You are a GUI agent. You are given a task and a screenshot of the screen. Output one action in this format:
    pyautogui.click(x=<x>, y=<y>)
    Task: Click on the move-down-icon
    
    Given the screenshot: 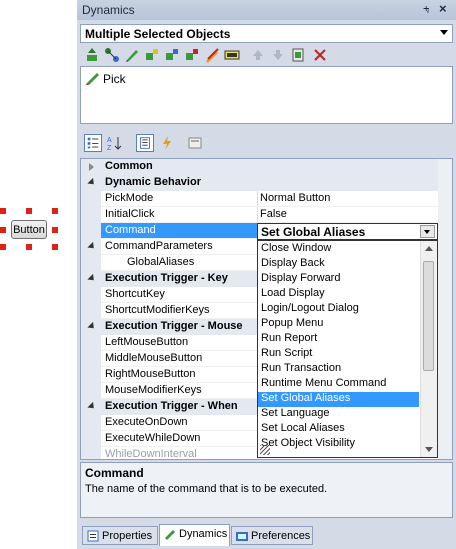 What is the action you would take?
    pyautogui.click(x=278, y=55)
    